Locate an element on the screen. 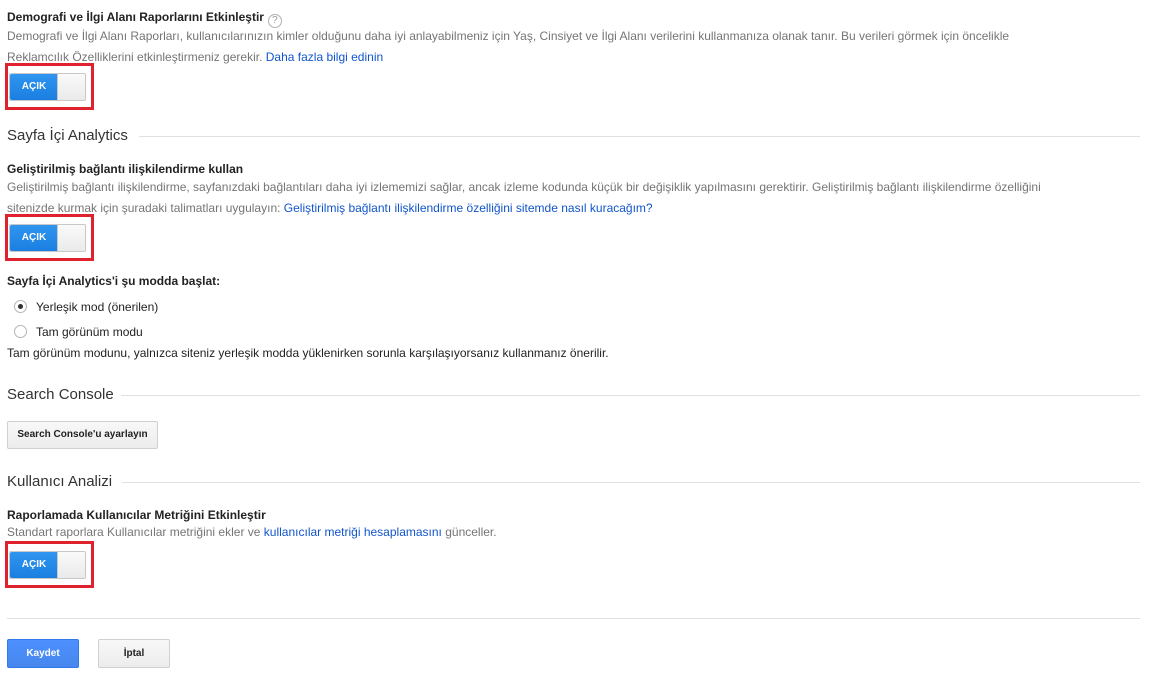 The image size is (1151, 687). users-metric-toggle: AÇIK is located at coordinates (47, 565).